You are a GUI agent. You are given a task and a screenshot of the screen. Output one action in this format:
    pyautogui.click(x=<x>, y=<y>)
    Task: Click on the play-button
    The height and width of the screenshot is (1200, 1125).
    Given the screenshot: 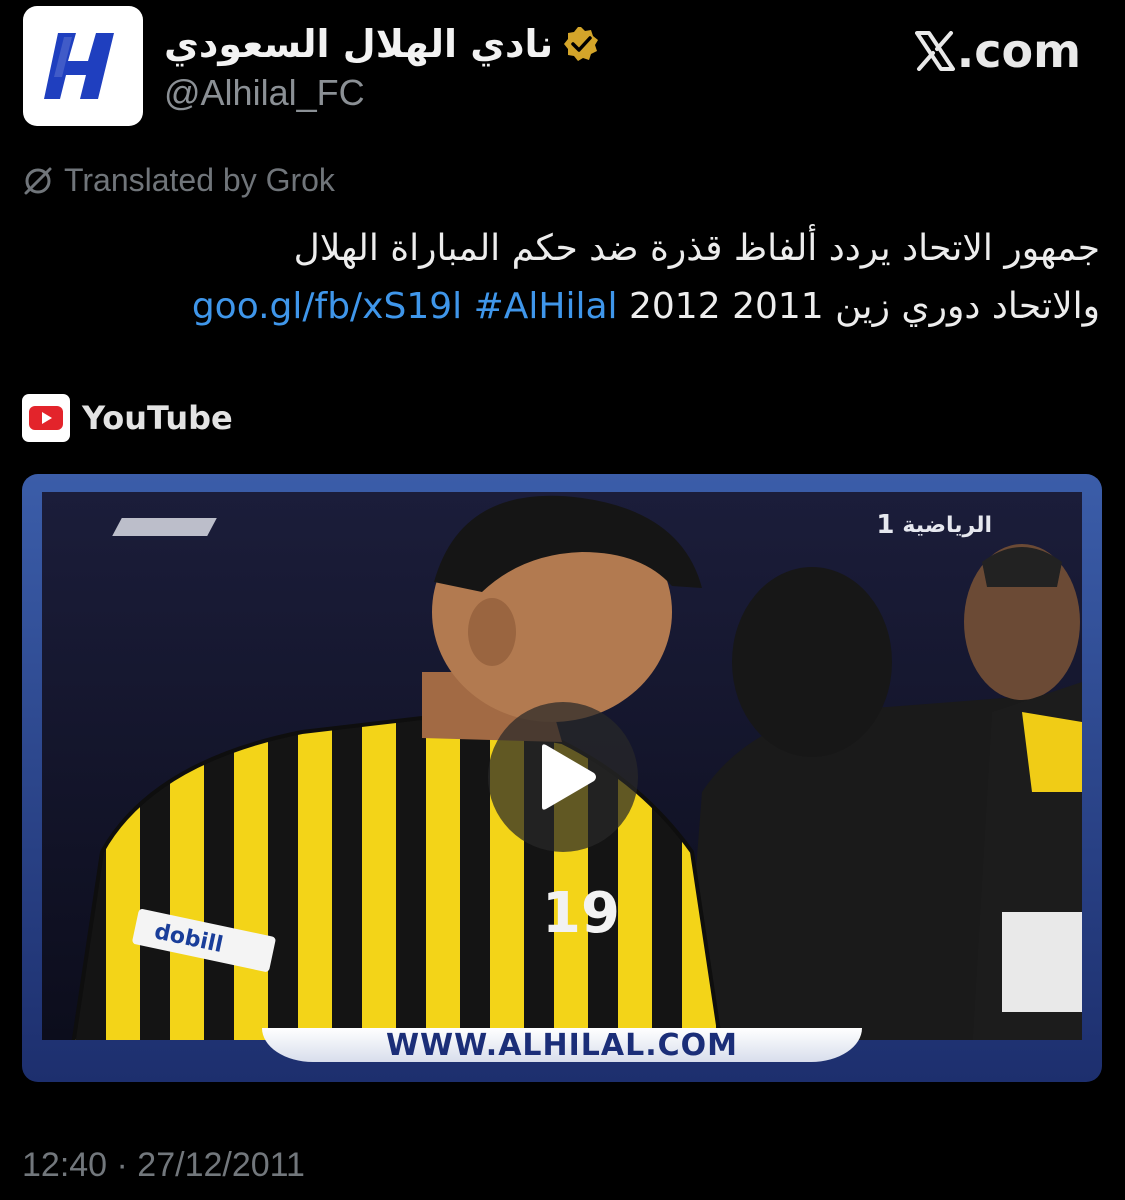 What is the action you would take?
    pyautogui.click(x=563, y=777)
    